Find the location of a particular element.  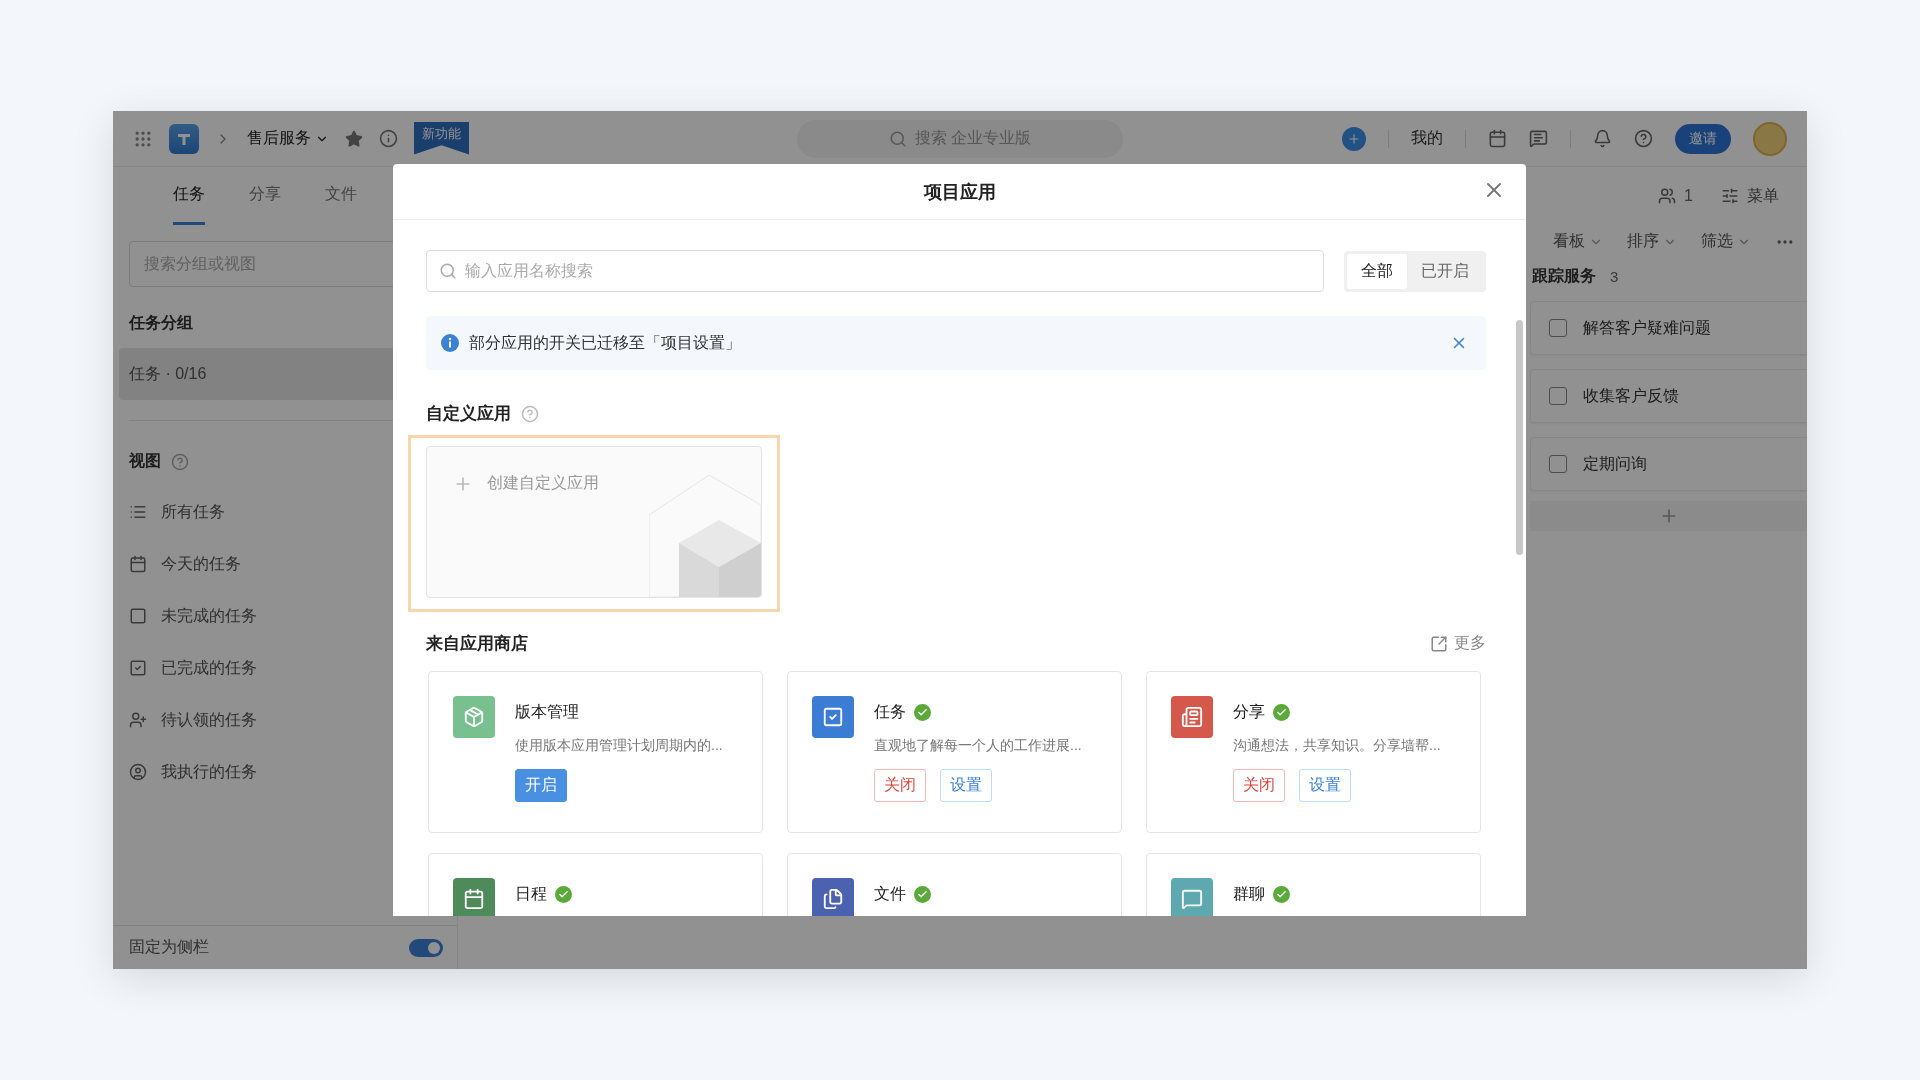

add-button is located at coordinates (1354, 138).